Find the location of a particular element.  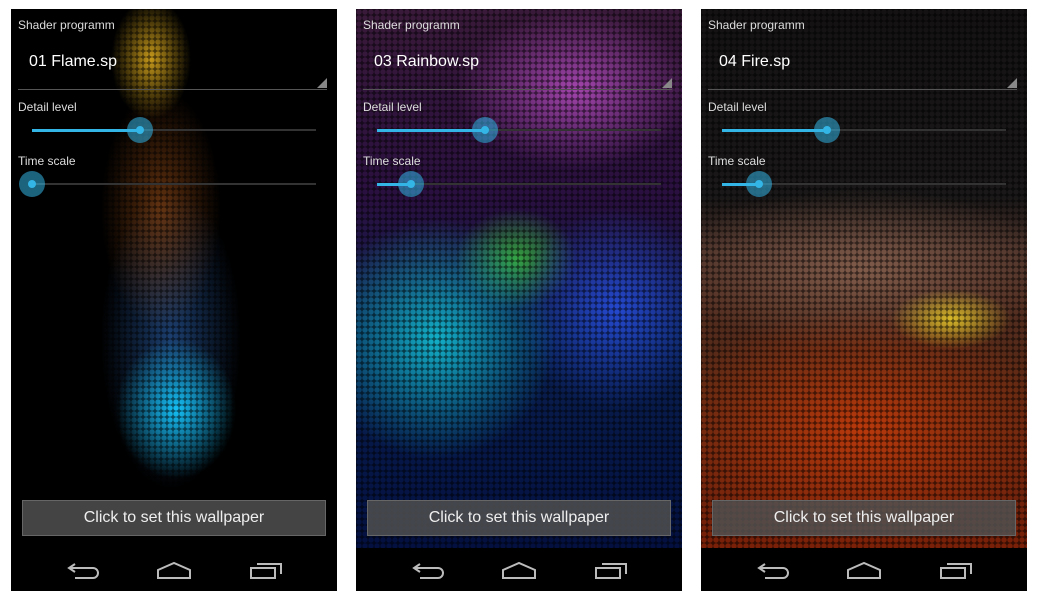

shader-program-dropdown: 04 Fire.sp is located at coordinates (862, 68).